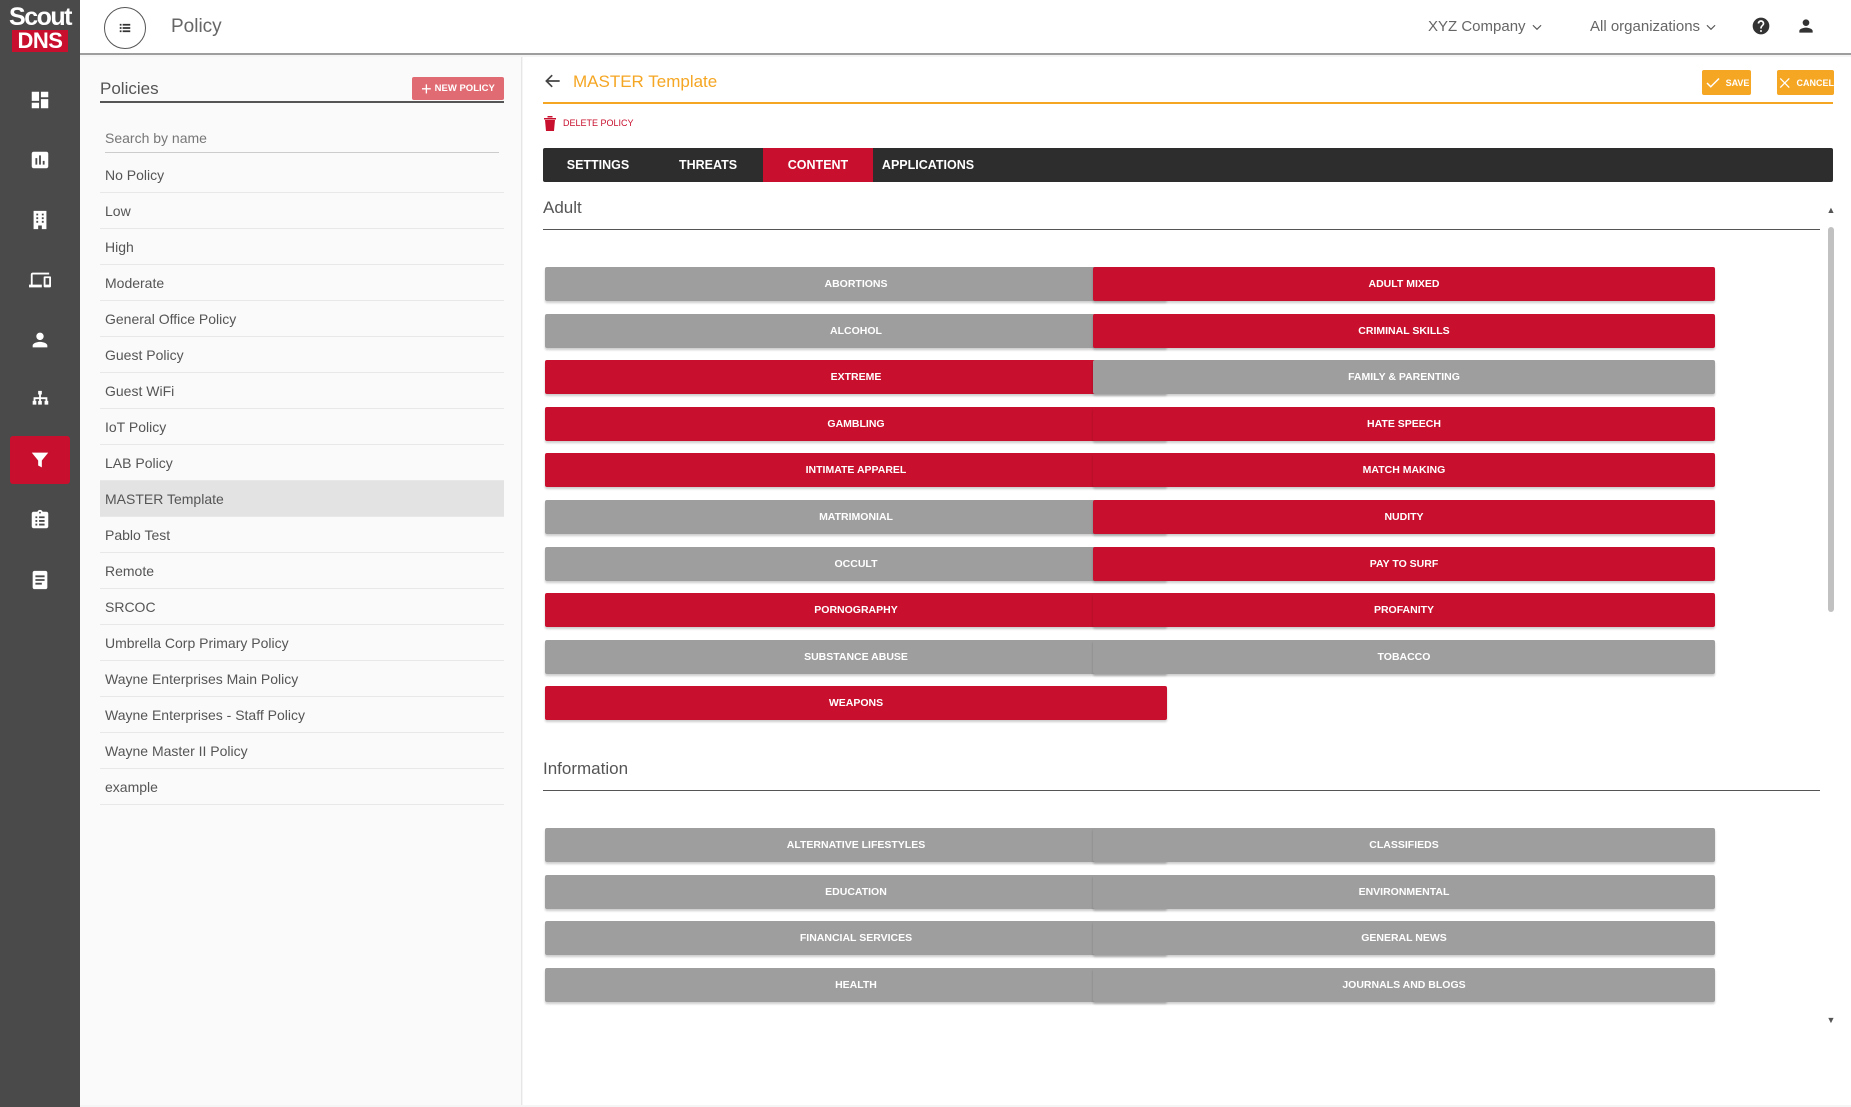  What do you see at coordinates (856, 656) in the screenshot?
I see `category-toggle: SUBSTANCE ABUSE` at bounding box center [856, 656].